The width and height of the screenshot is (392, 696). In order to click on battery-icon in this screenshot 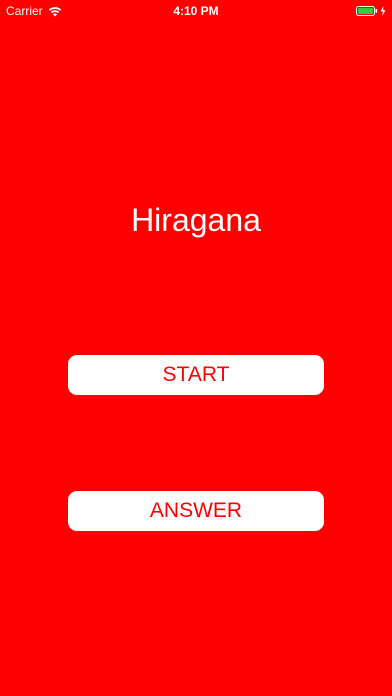, I will do `click(367, 10)`.